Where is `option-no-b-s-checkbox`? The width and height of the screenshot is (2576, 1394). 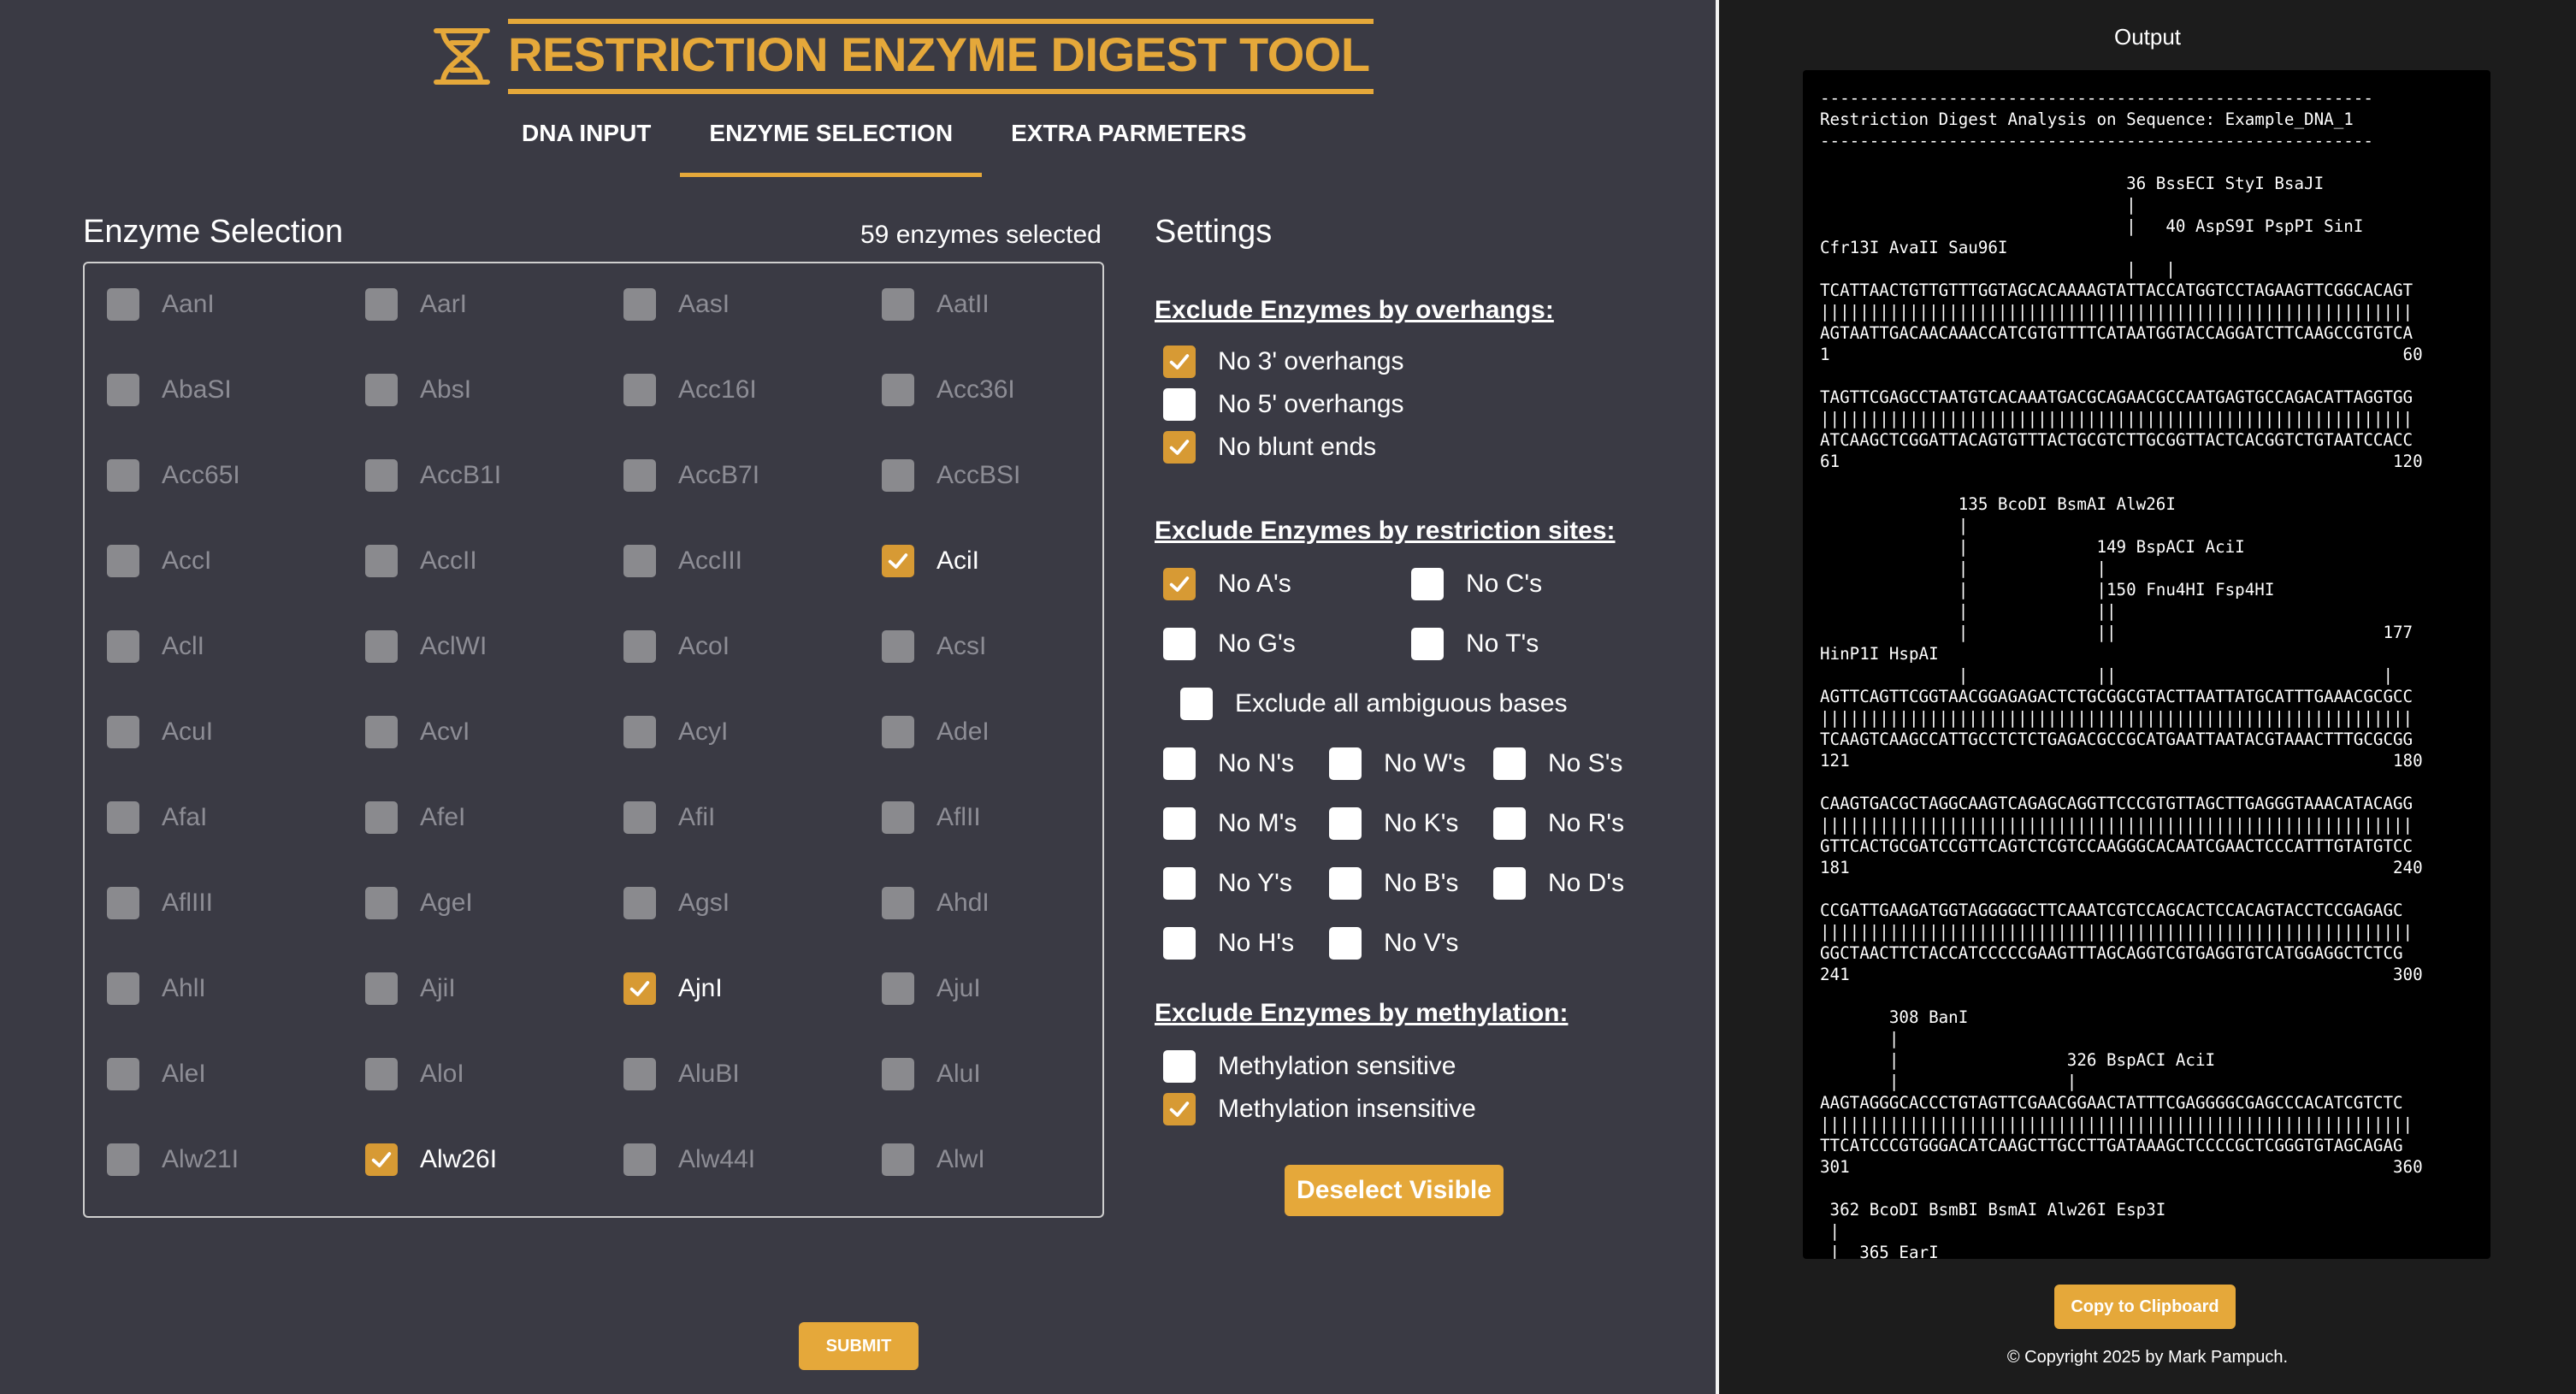
option-no-b-s-checkbox is located at coordinates (1345, 883).